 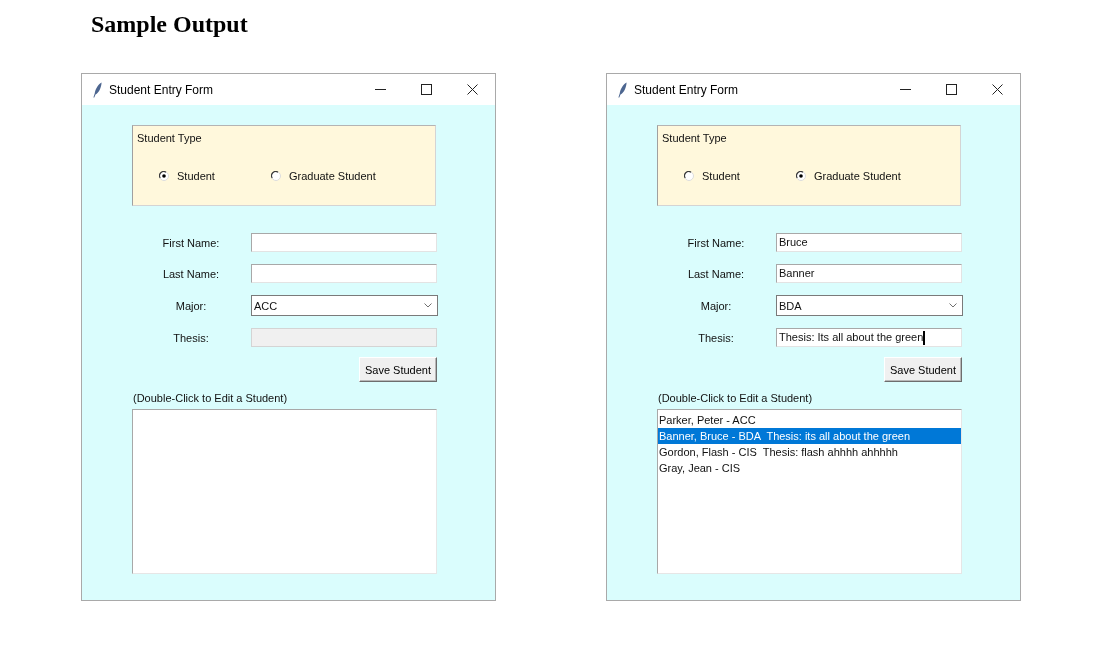 I want to click on dropdown-field: BDA, so click(x=869, y=305).